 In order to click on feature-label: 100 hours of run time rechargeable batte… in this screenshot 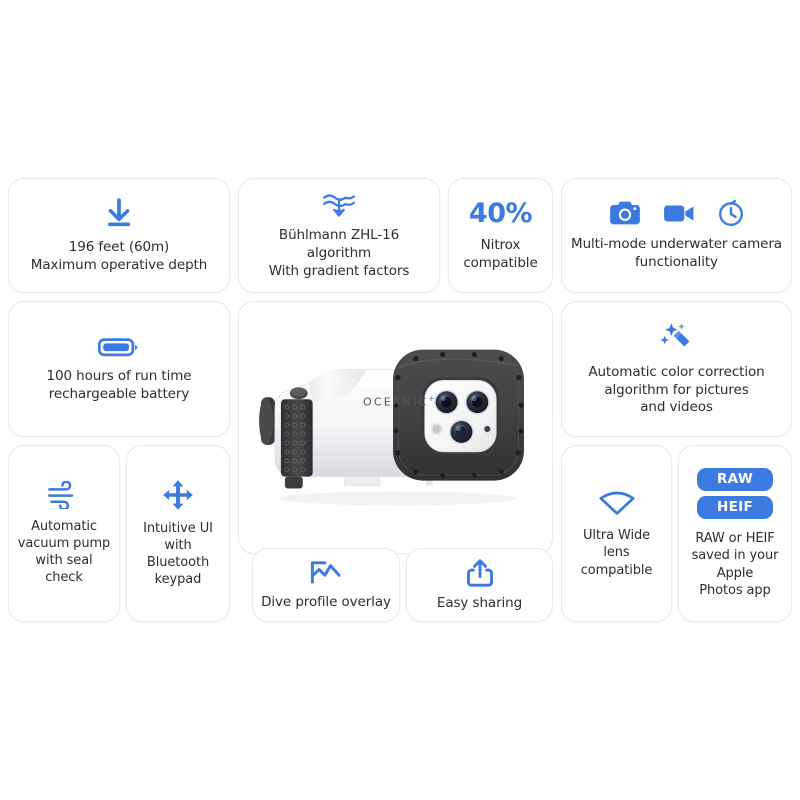, I will do `click(119, 384)`.